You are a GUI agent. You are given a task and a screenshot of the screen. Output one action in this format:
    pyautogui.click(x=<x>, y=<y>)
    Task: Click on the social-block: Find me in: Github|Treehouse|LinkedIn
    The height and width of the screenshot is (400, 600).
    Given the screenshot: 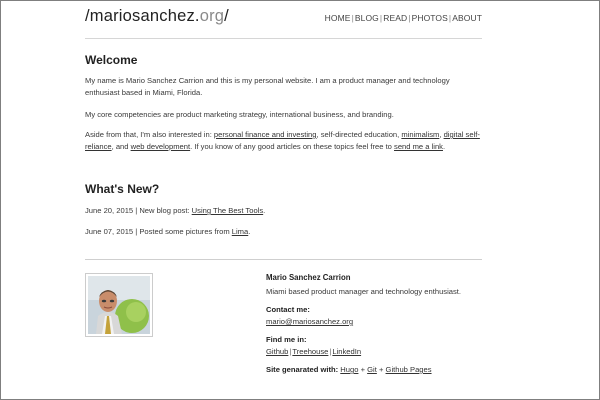 What is the action you would take?
    pyautogui.click(x=374, y=346)
    